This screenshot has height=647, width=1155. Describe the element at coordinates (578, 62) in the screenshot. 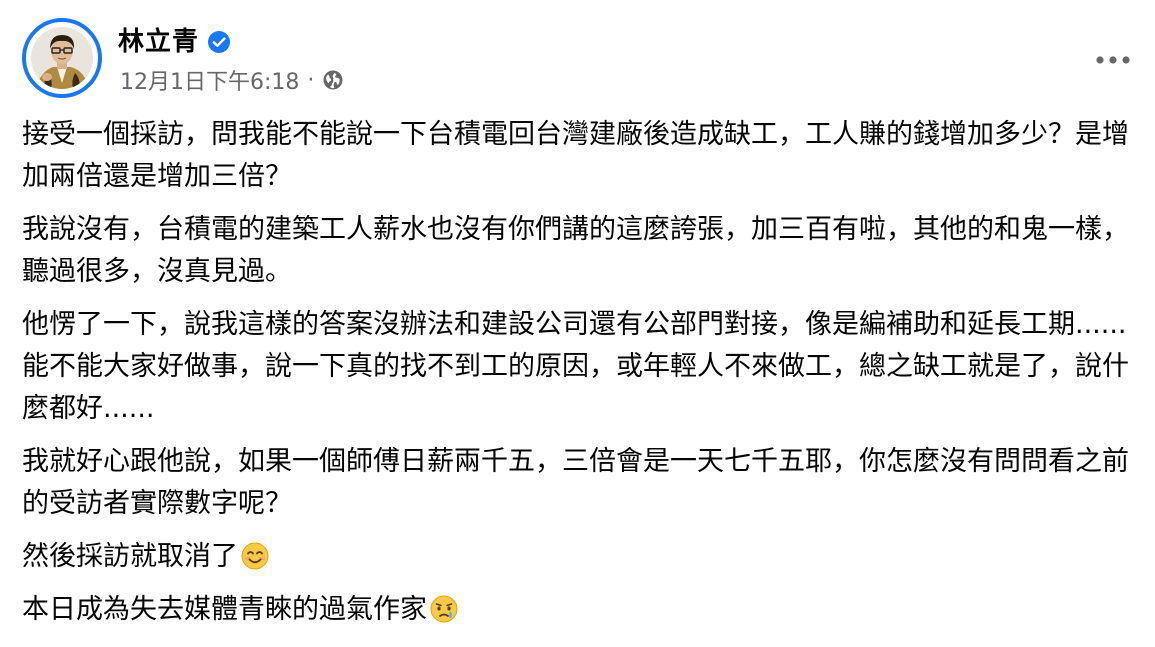

I see `post-header: 林立青 12月1日下午6:18 ·` at that location.